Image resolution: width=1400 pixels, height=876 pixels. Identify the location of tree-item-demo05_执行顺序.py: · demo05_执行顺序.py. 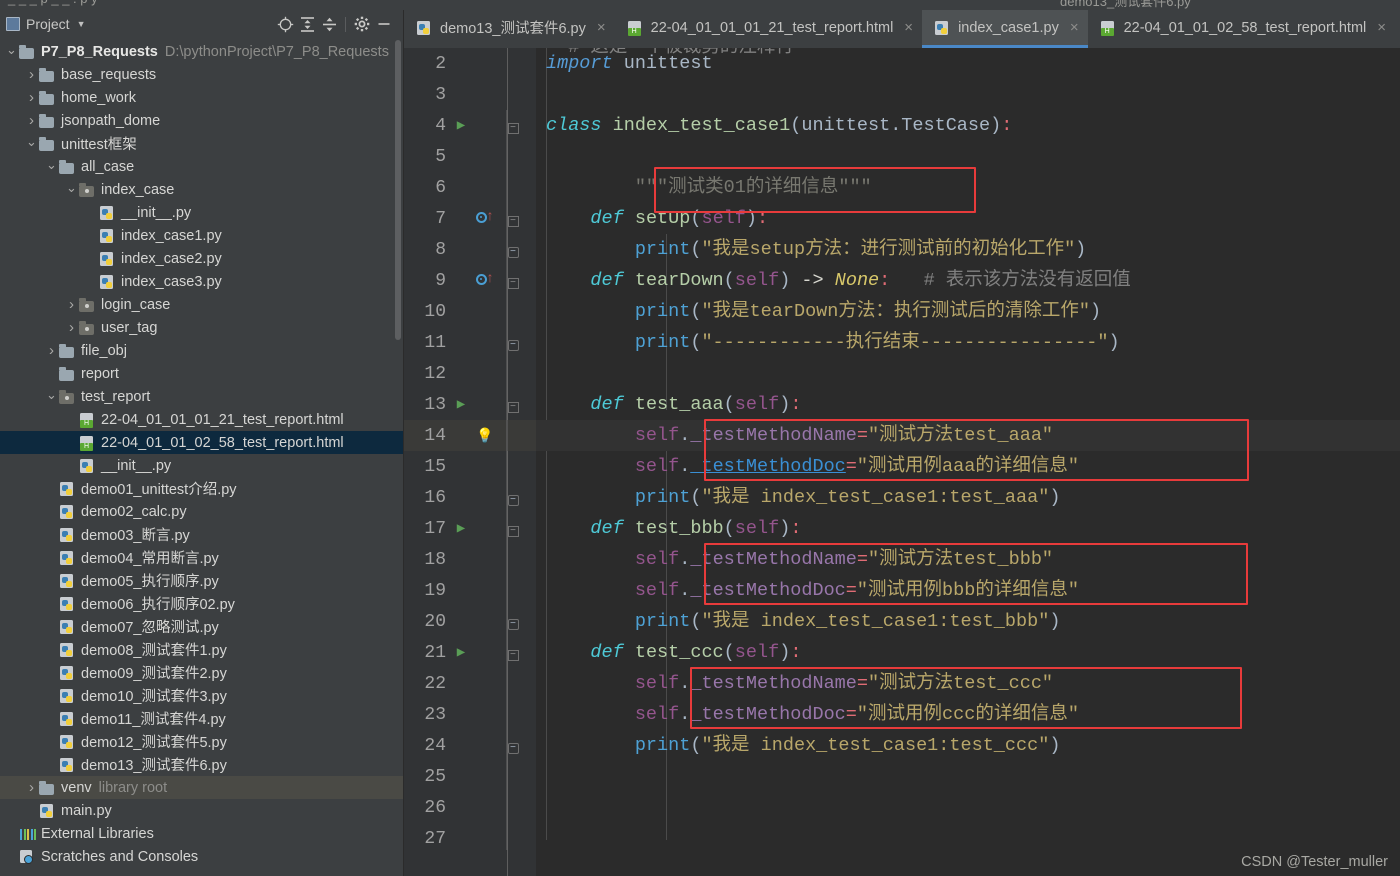
(201, 580).